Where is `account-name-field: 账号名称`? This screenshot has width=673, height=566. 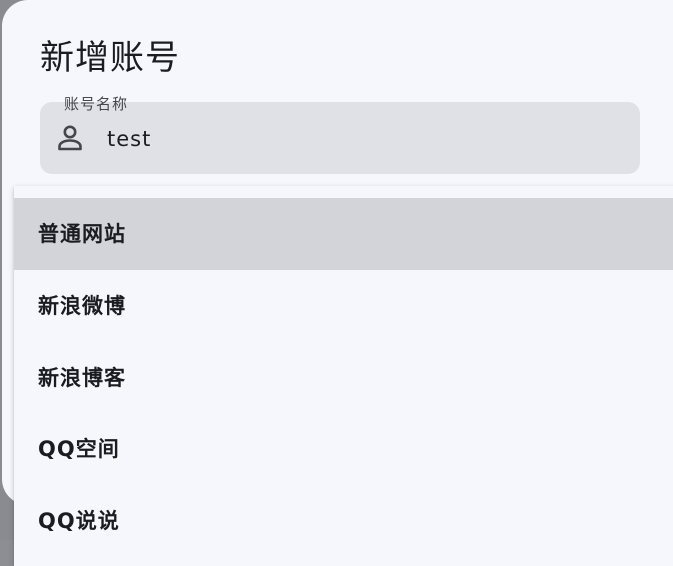 account-name-field: 账号名称 is located at coordinates (340, 134).